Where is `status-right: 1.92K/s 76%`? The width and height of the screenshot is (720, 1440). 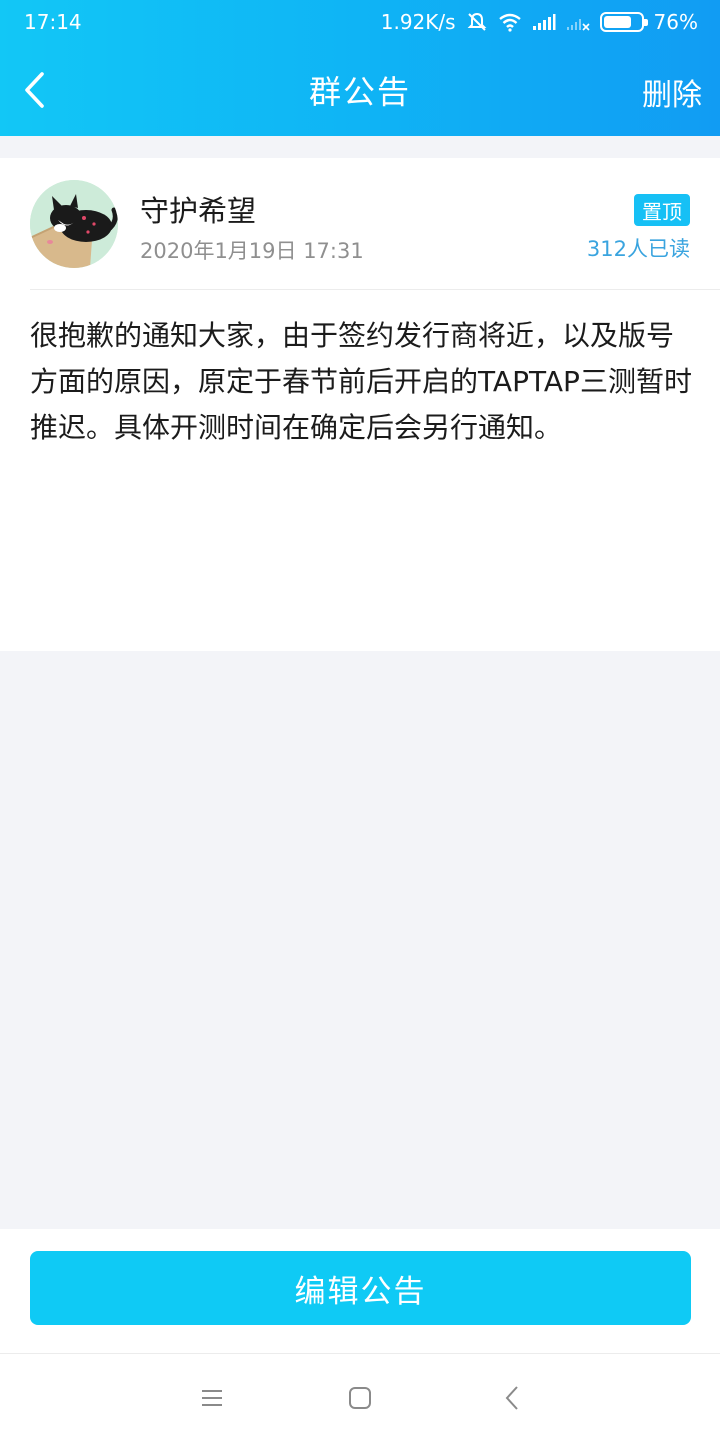 status-right: 1.92K/s 76% is located at coordinates (539, 22).